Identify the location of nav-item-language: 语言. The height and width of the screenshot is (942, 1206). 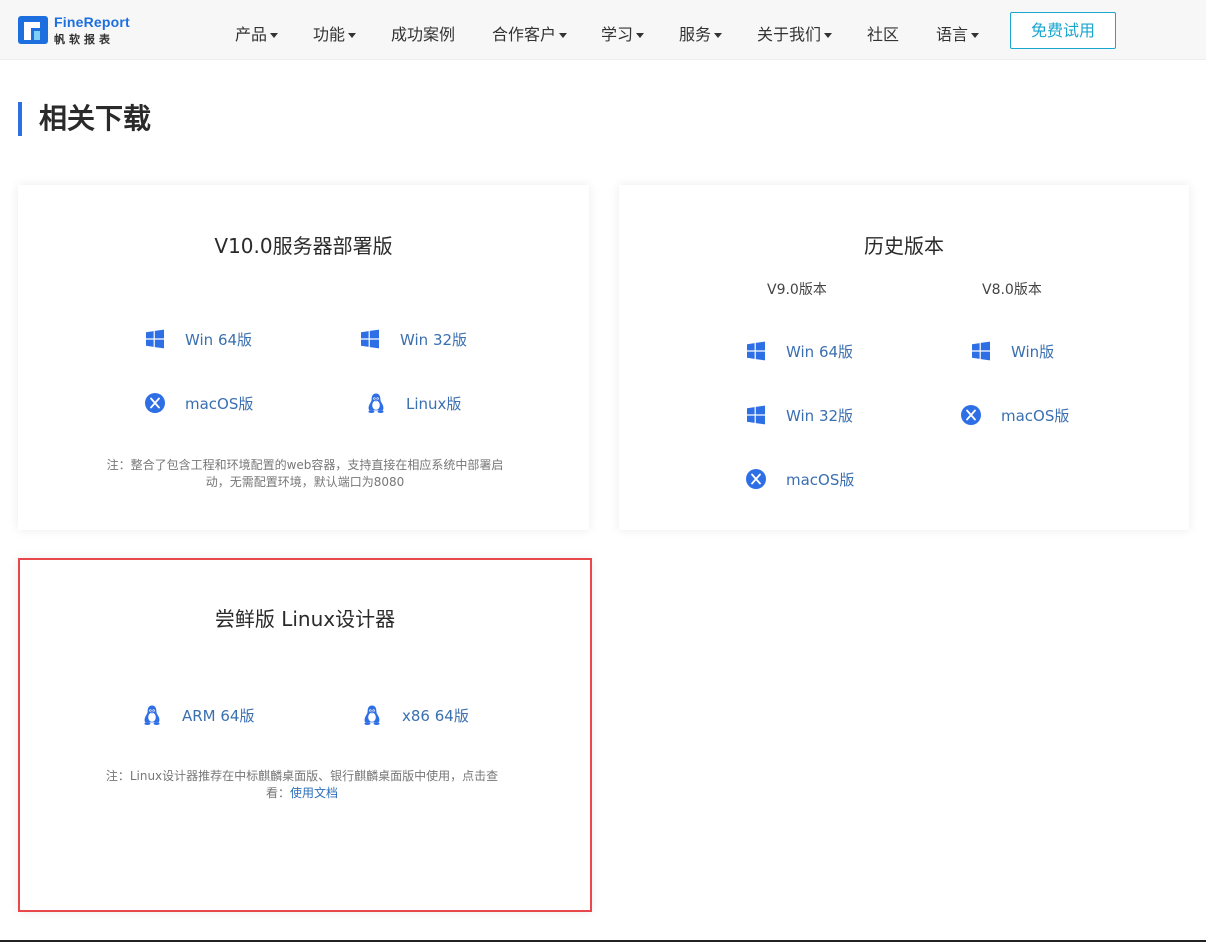
(958, 33).